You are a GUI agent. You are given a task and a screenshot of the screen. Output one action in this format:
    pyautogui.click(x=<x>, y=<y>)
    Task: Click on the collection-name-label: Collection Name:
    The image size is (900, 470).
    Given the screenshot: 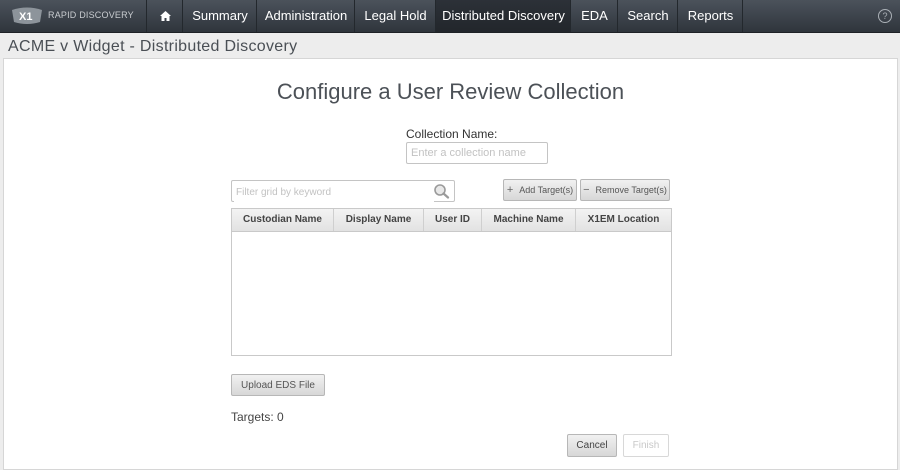 What is the action you would take?
    pyautogui.click(x=452, y=134)
    